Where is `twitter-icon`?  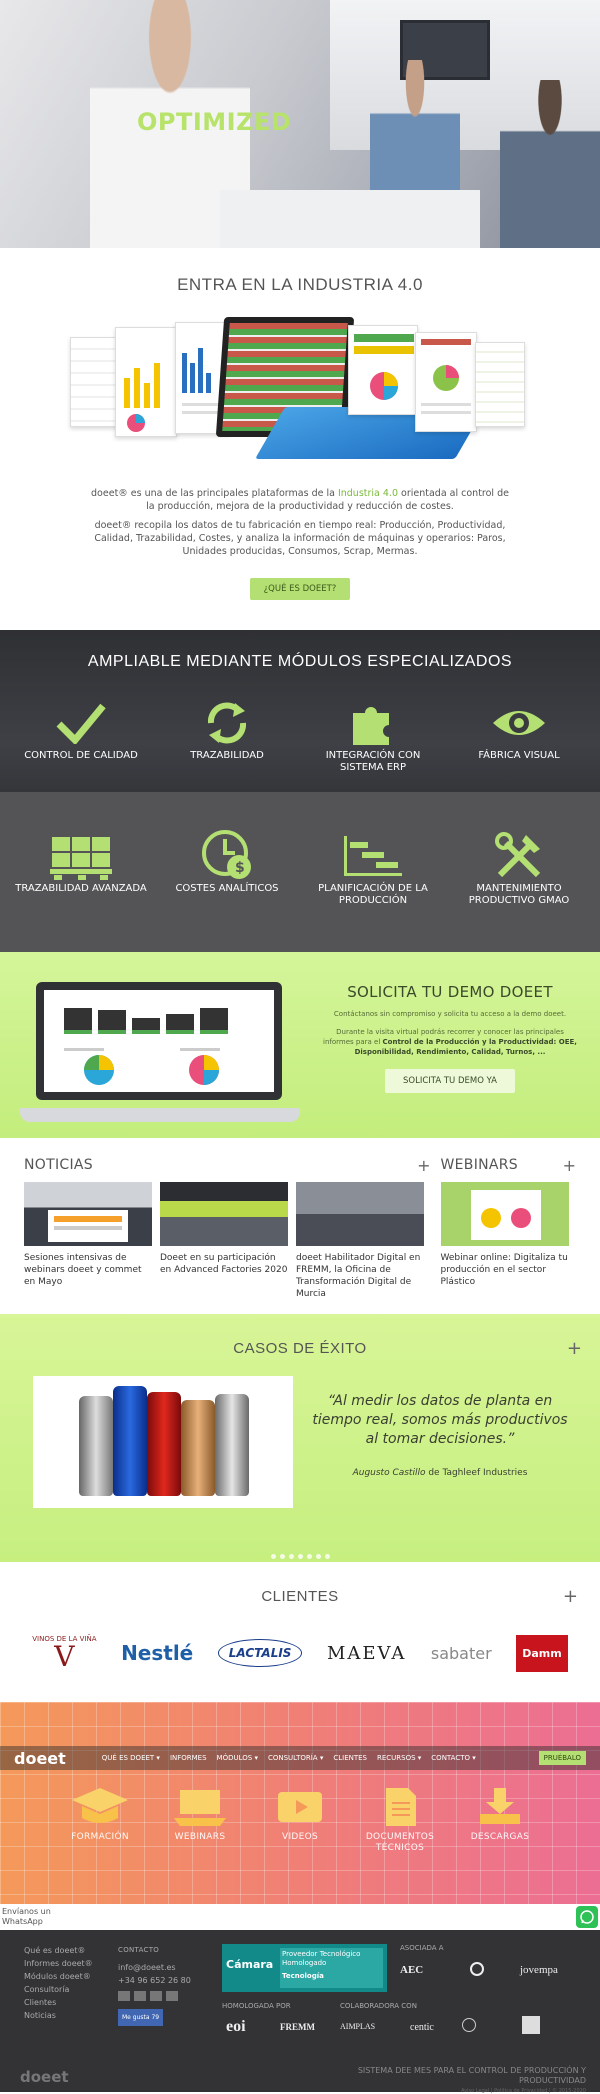 twitter-icon is located at coordinates (172, 1996).